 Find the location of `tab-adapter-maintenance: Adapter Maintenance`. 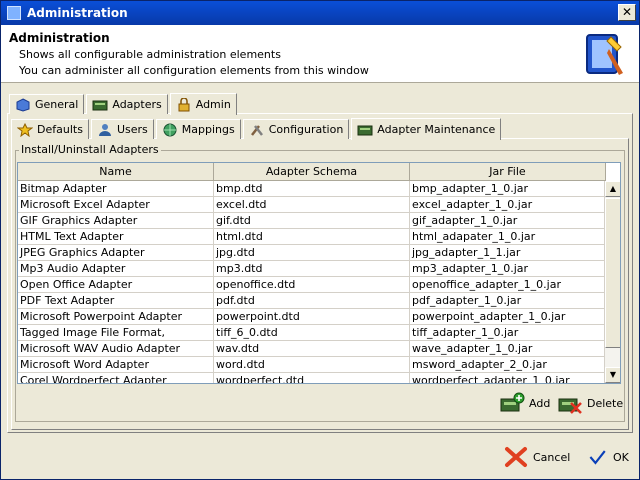

tab-adapter-maintenance: Adapter Maintenance is located at coordinates (426, 129).